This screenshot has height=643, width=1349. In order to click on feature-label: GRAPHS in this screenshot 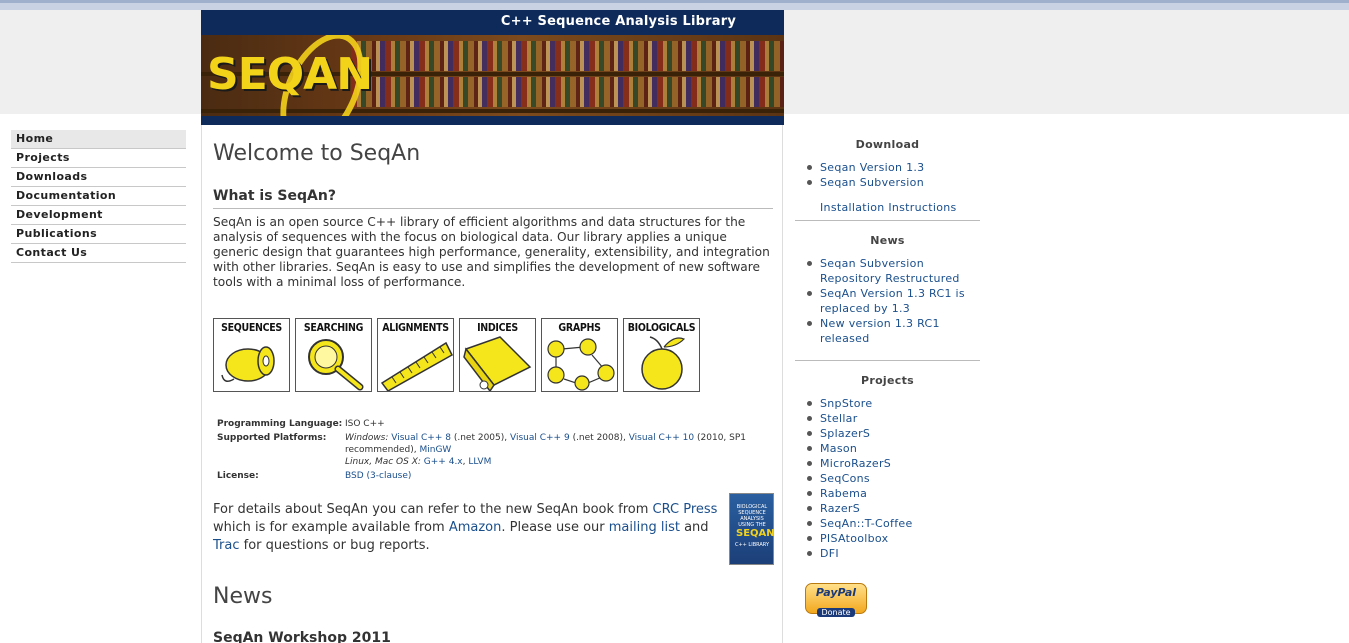, I will do `click(579, 328)`.